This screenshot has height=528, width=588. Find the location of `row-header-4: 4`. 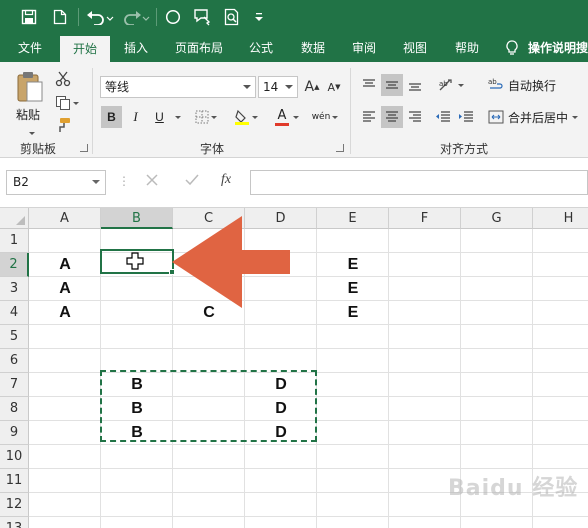

row-header-4: 4 is located at coordinates (14, 313).